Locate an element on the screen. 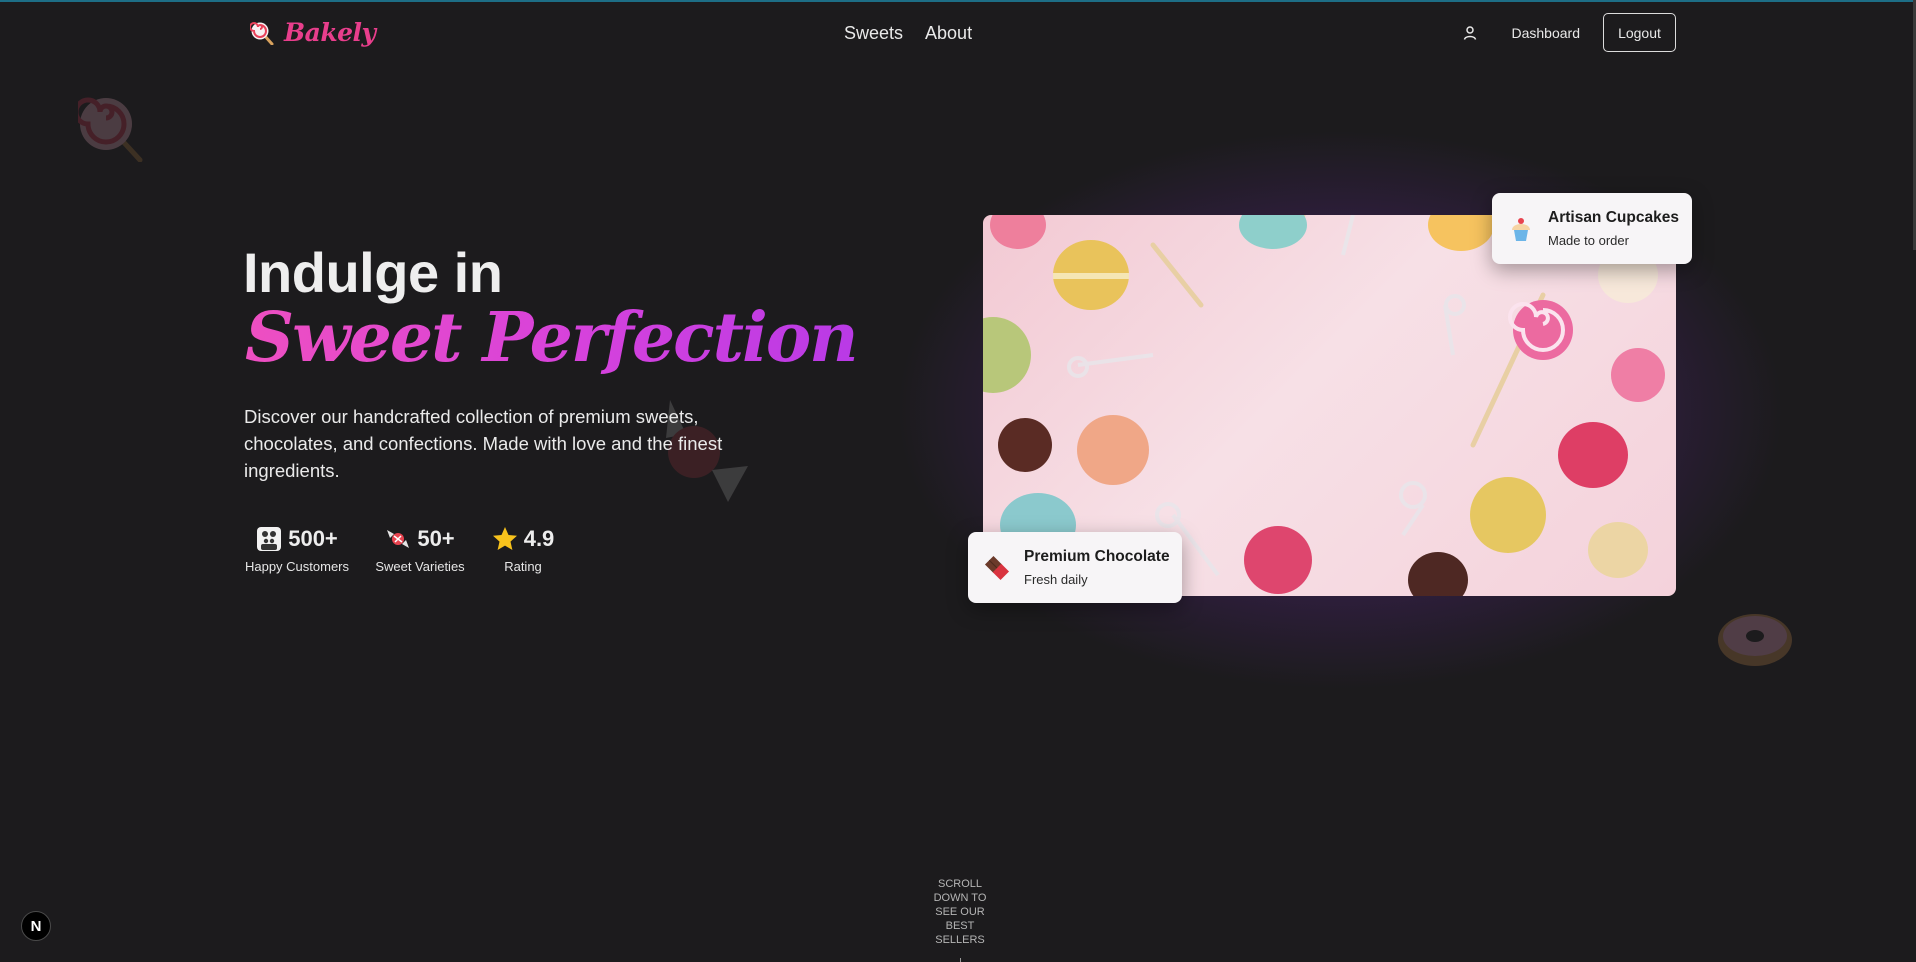 This screenshot has height=962, width=1916. logout-button: Logout is located at coordinates (1639, 32).